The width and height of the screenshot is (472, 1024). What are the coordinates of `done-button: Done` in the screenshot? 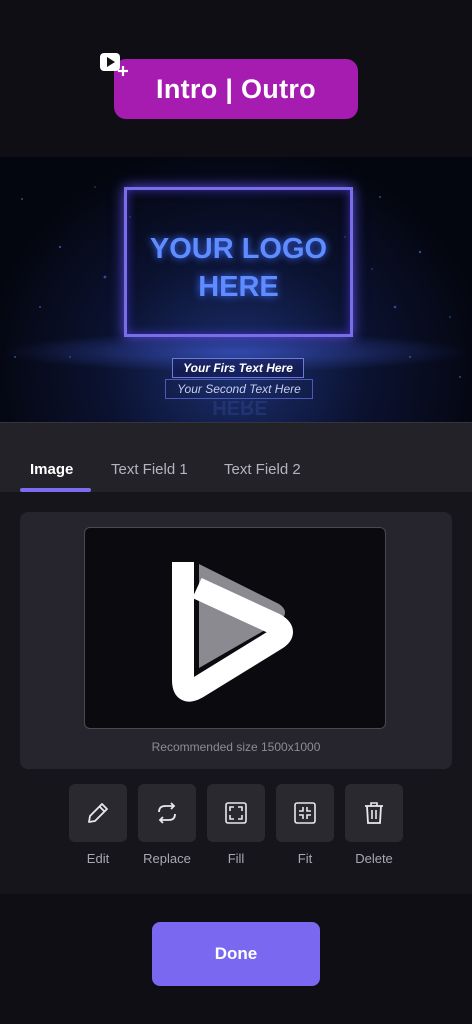 It's located at (236, 954).